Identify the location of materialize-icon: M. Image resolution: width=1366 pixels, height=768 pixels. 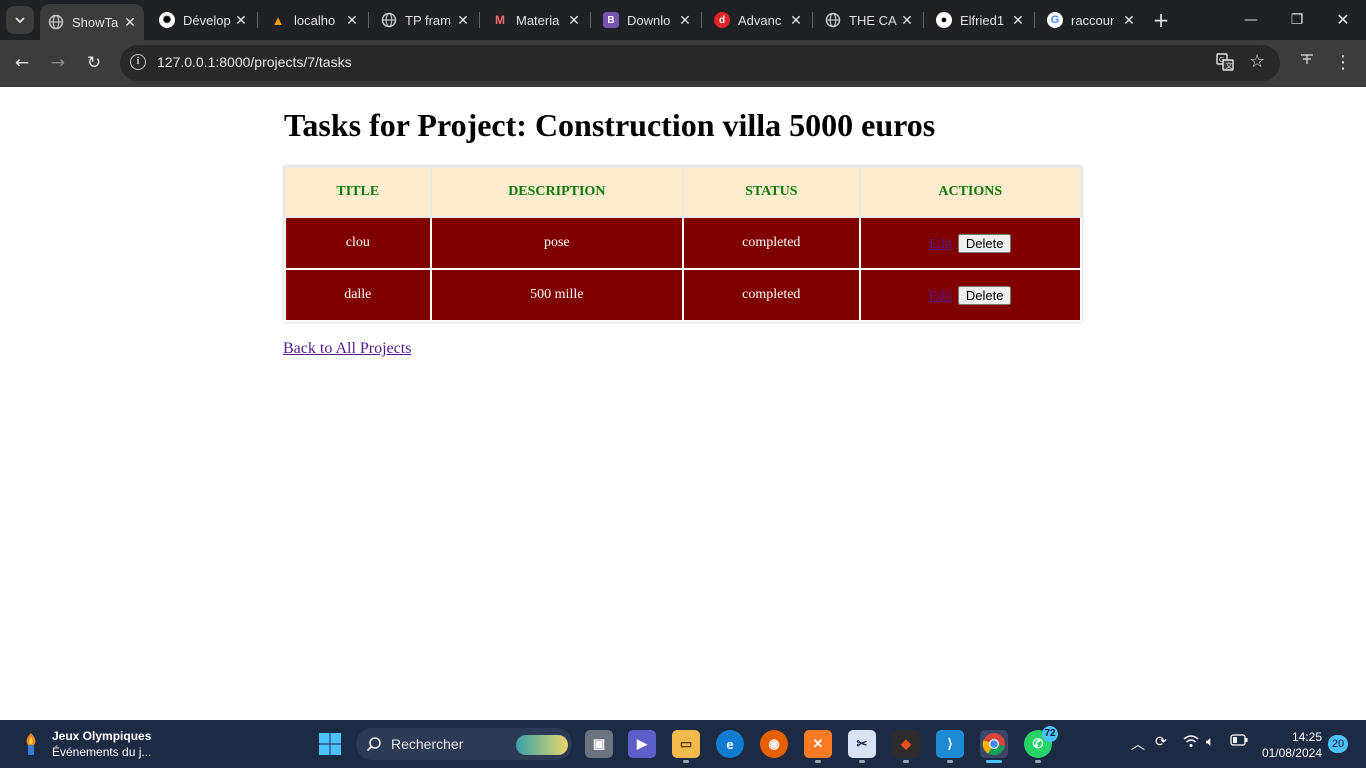
(500, 20).